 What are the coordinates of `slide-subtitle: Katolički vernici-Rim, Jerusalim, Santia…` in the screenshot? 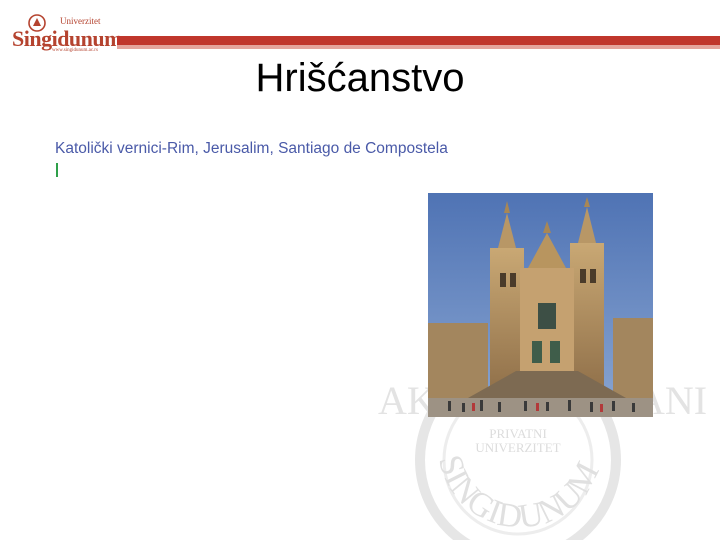 It's located at (251, 148).